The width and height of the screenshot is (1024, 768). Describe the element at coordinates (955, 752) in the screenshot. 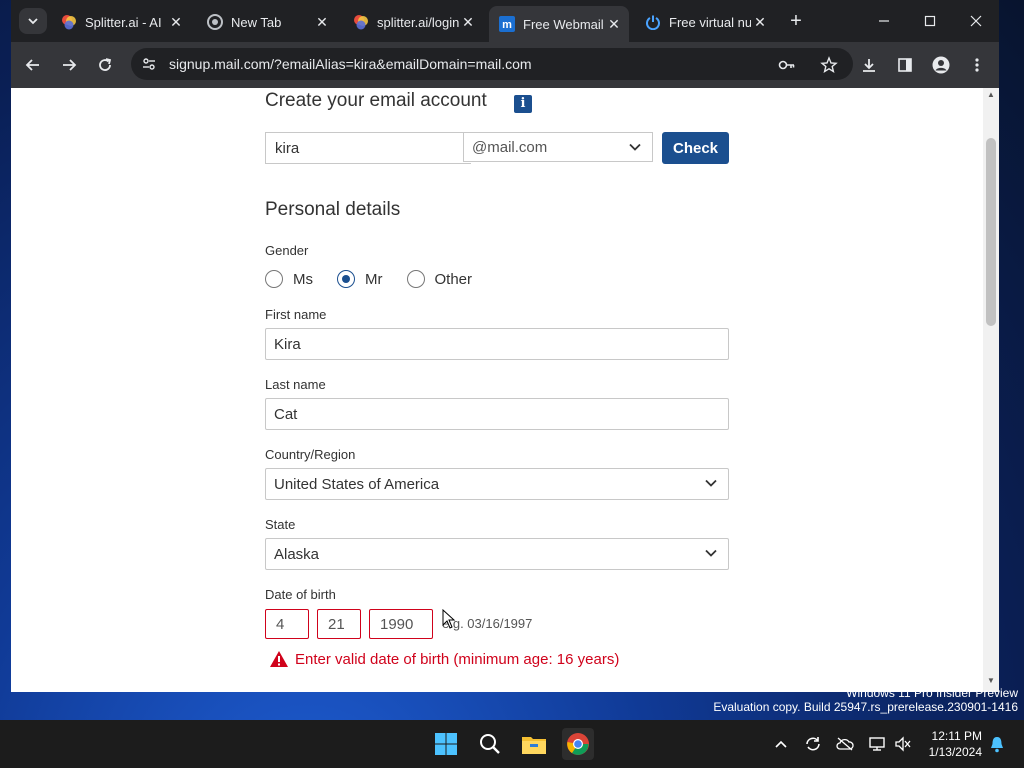

I see `clock-date: 1/13/2024` at that location.